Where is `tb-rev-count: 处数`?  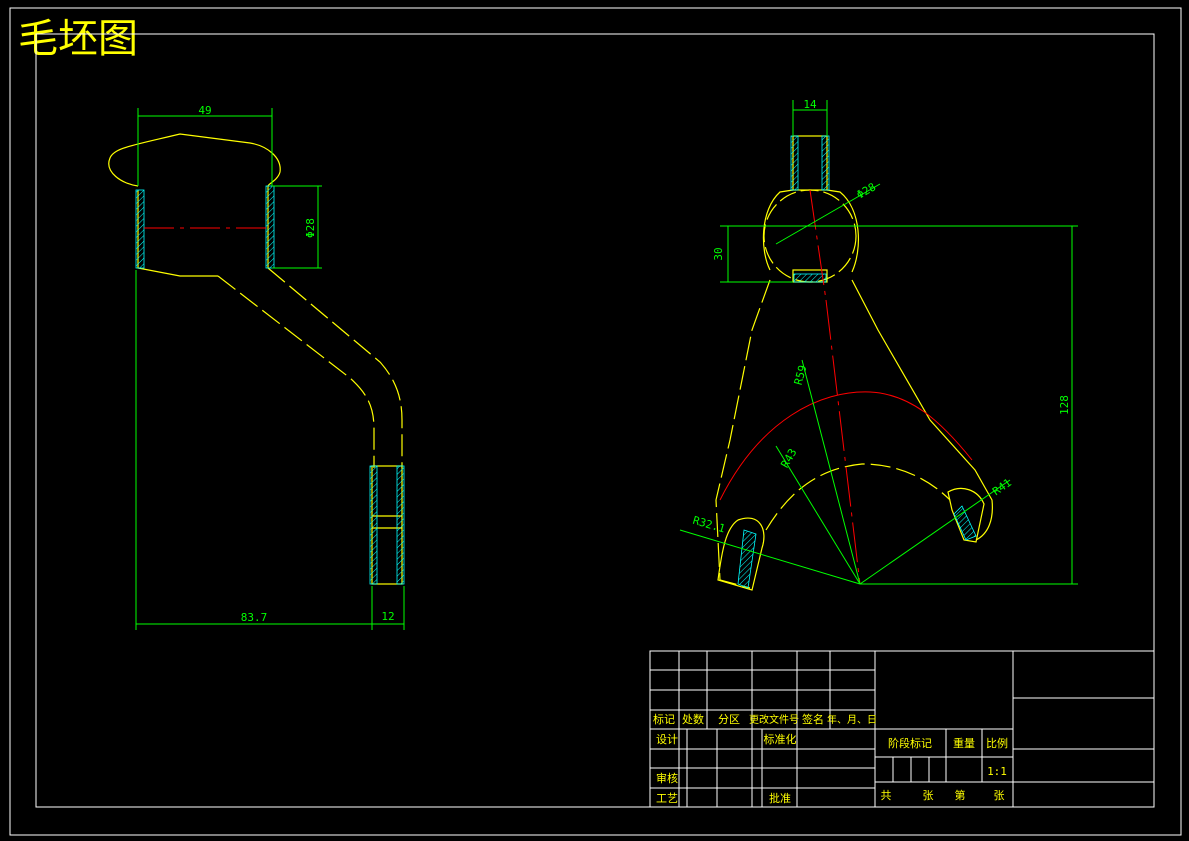 tb-rev-count: 处数 is located at coordinates (693, 719).